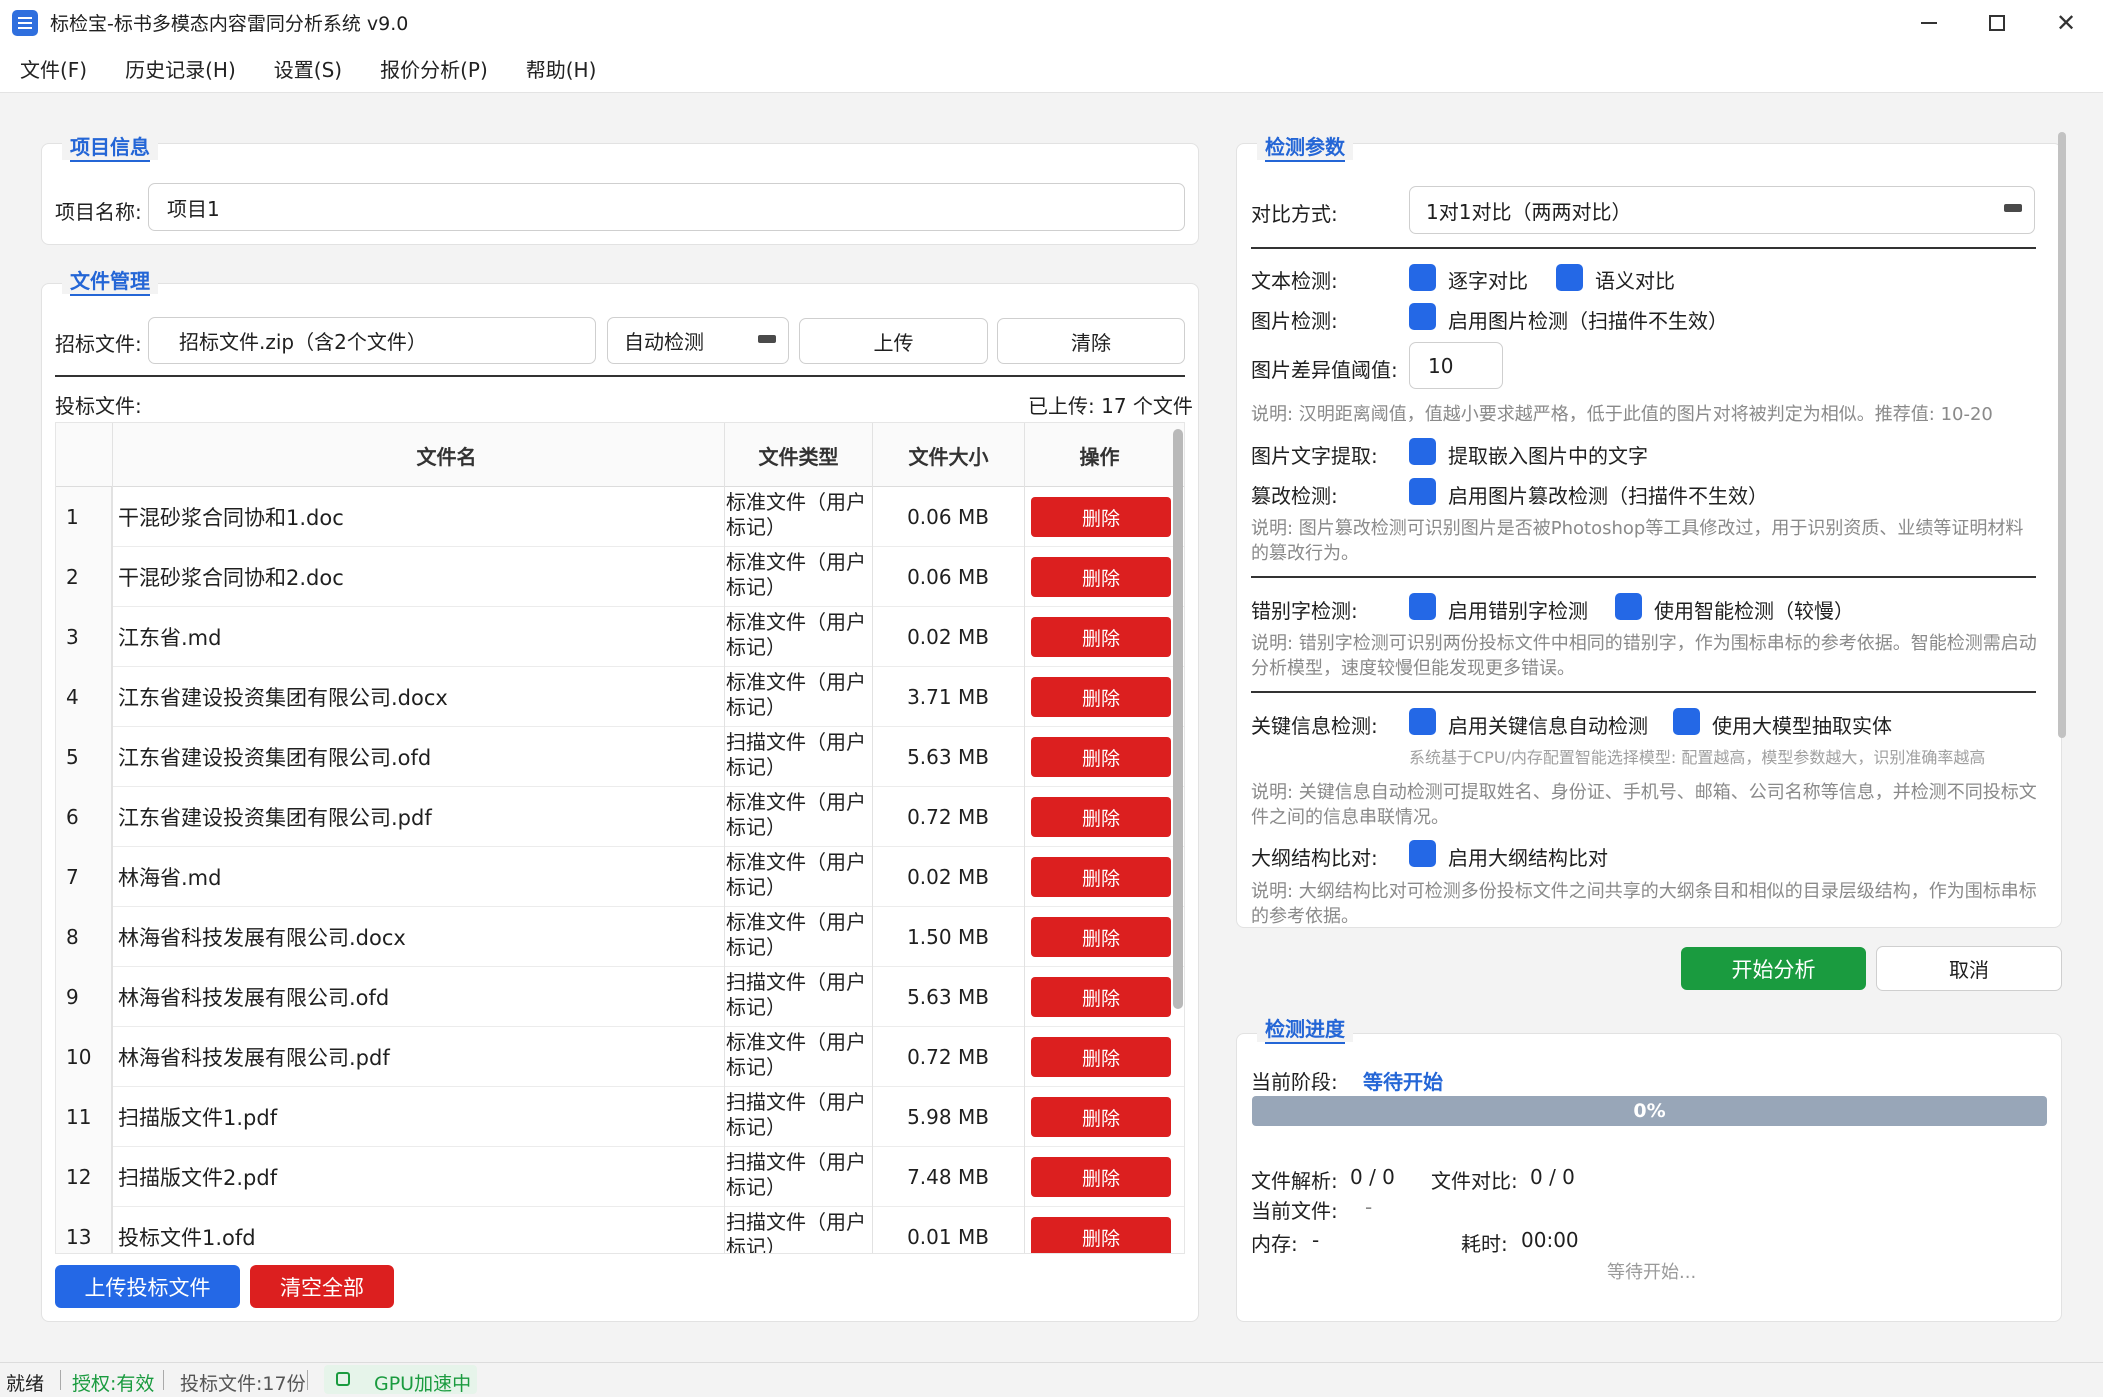 This screenshot has width=2103, height=1397. What do you see at coordinates (620, 997) in the screenshot?
I see `table-row: 9 林海省科技发展有限公司.ofd 扫描文件（用户标记） 5.63 MB 删除` at bounding box center [620, 997].